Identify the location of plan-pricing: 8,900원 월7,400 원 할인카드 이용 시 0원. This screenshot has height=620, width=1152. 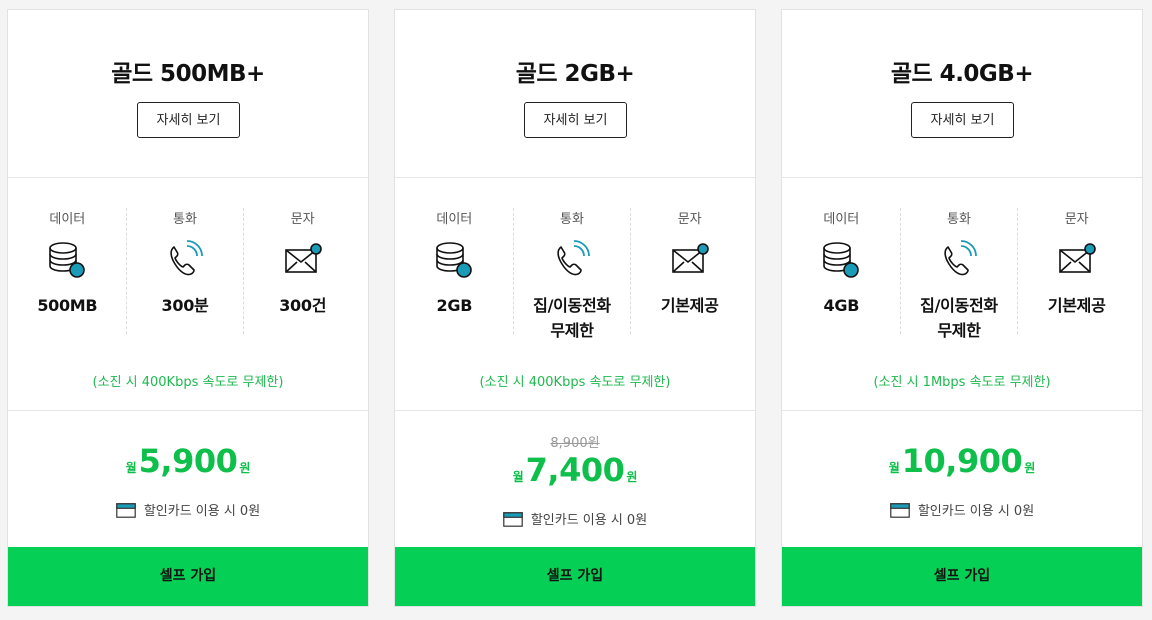
(575, 480).